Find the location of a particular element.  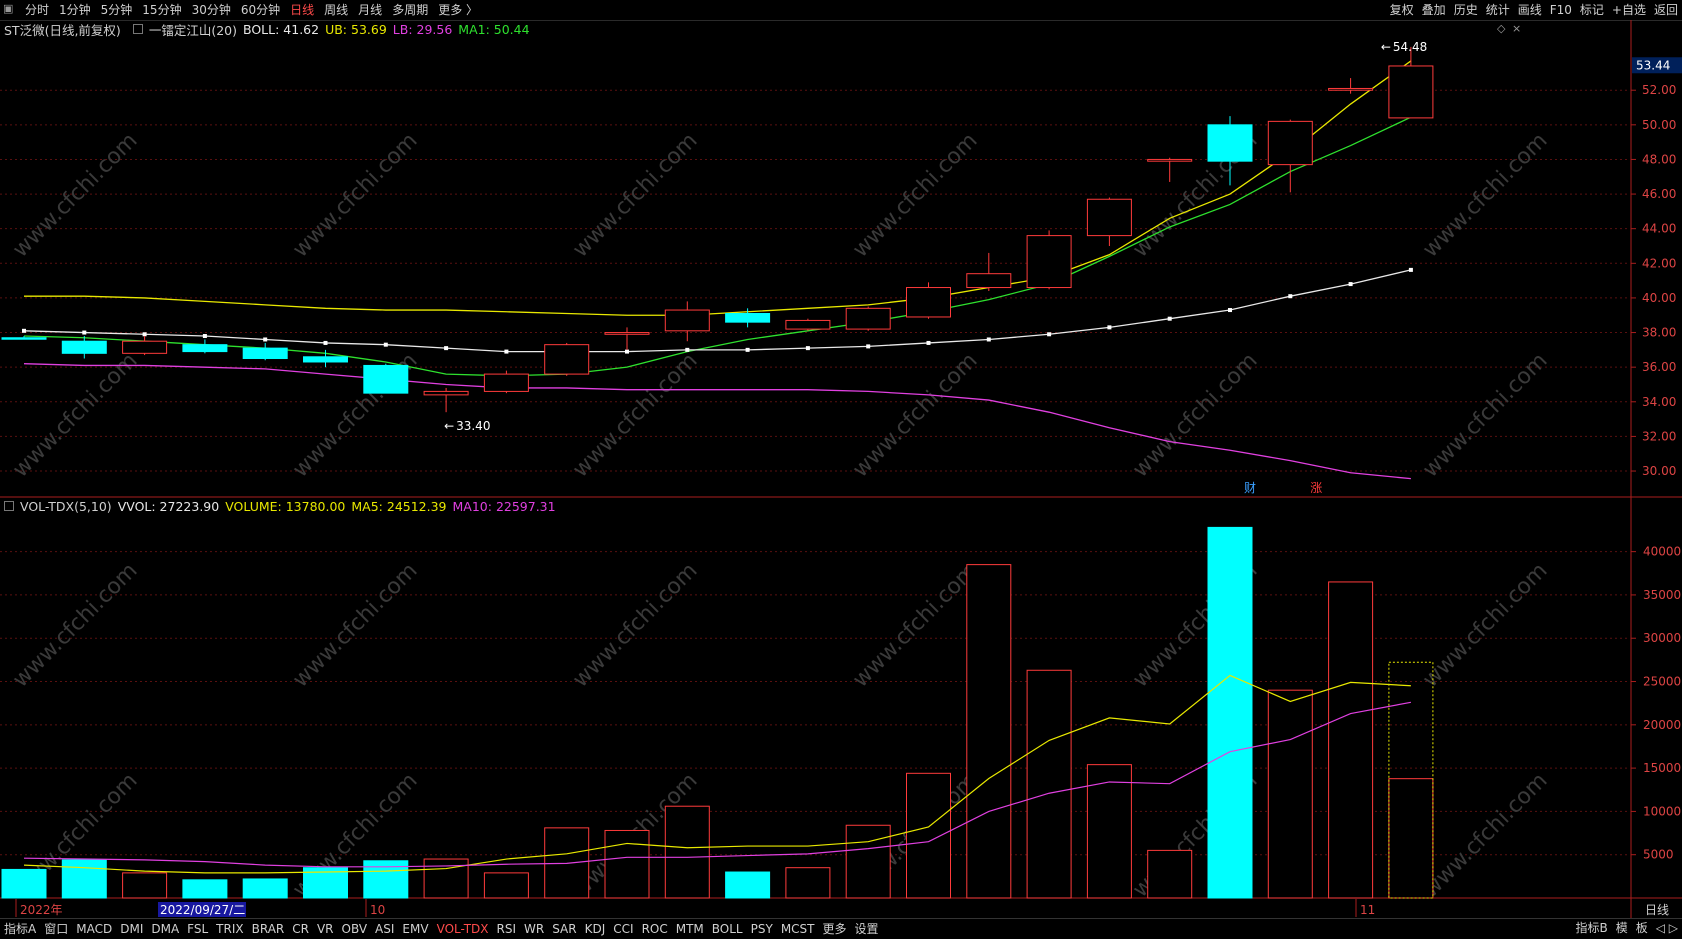

volume-tick-label: 40000 is located at coordinates (1662, 552).